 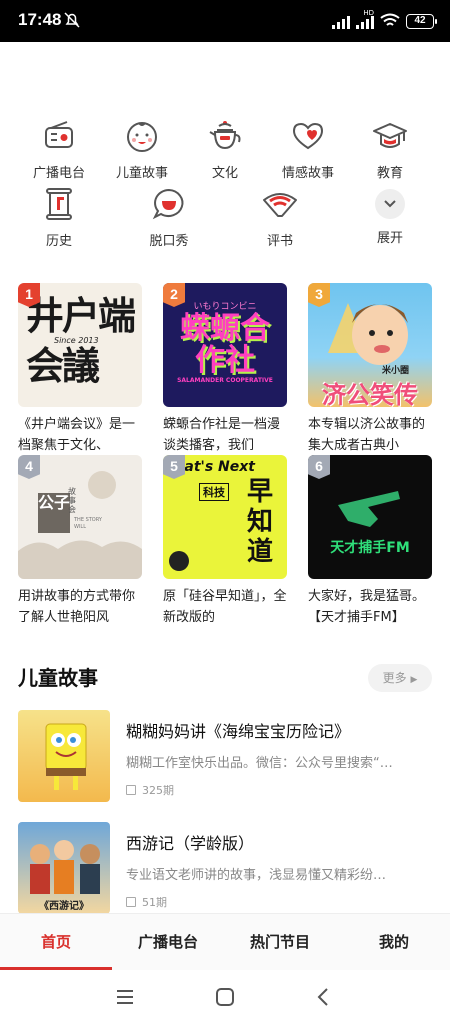 I want to click on cover-image: いもりコンビニ 蝾螈合作社 SALAMANDER COOPERATIVE 2, so click(x=225, y=345).